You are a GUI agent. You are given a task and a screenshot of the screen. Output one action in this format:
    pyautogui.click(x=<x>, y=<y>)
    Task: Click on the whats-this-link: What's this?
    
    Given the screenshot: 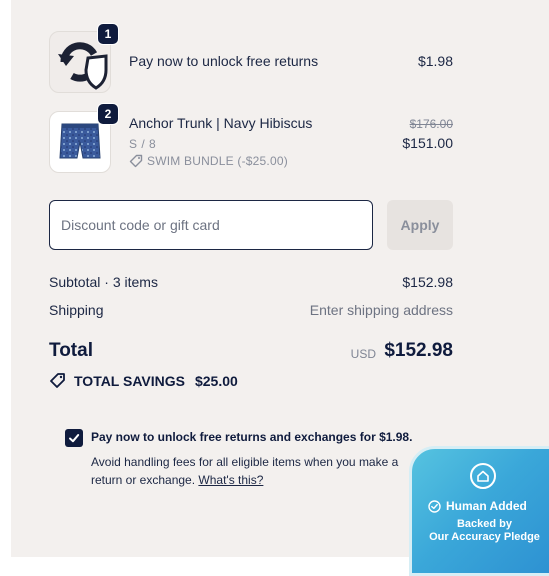 What is the action you would take?
    pyautogui.click(x=230, y=480)
    